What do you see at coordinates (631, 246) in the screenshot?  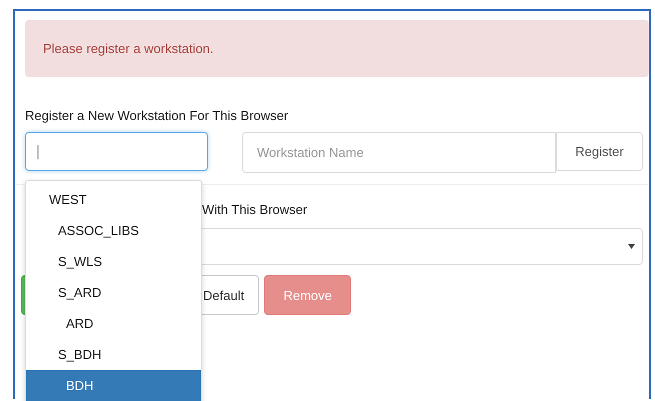 I see `caret-icon` at bounding box center [631, 246].